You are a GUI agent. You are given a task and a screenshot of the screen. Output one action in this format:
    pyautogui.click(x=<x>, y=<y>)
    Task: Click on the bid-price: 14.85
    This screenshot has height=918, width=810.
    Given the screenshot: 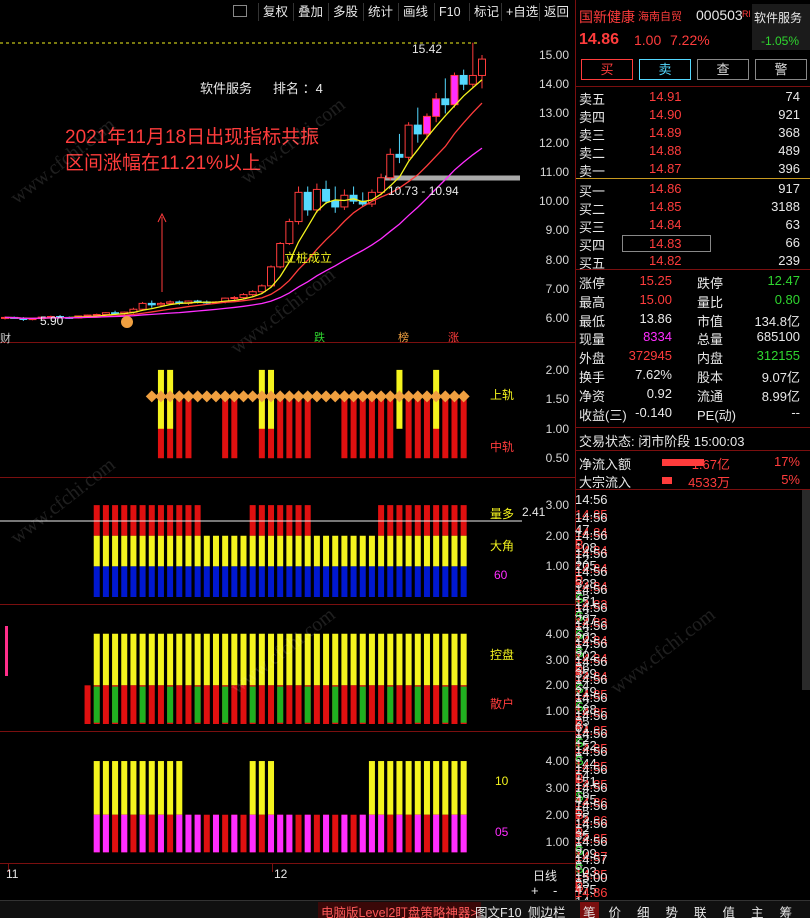 What is the action you would take?
    pyautogui.click(x=665, y=206)
    